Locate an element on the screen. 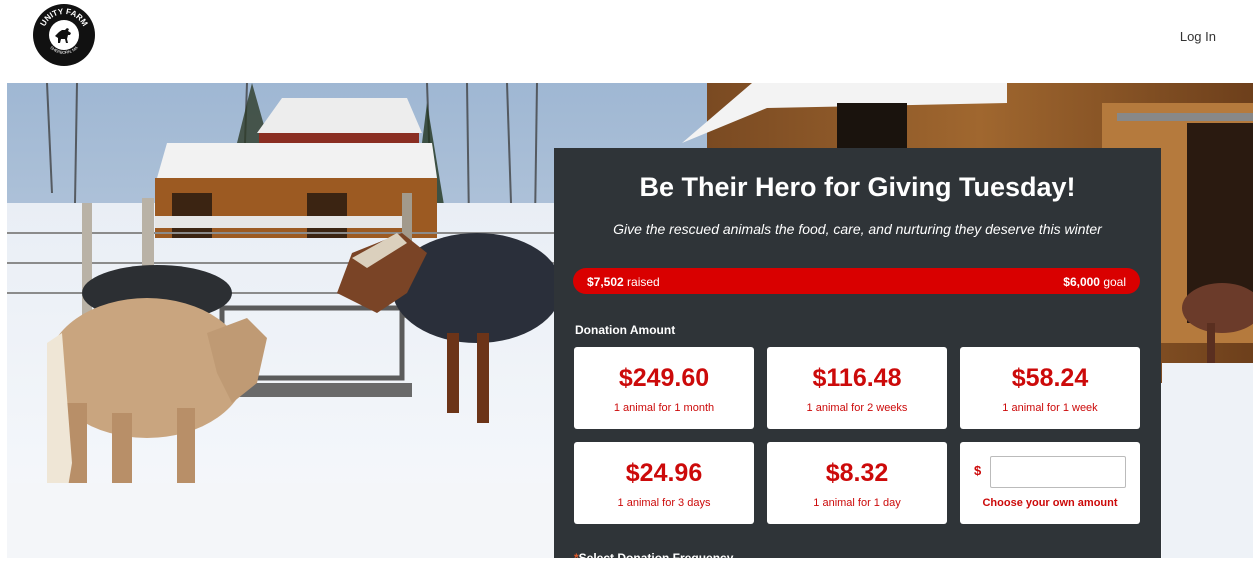 This screenshot has height=565, width=1253. raised-amount: $7,502 is located at coordinates (605, 282).